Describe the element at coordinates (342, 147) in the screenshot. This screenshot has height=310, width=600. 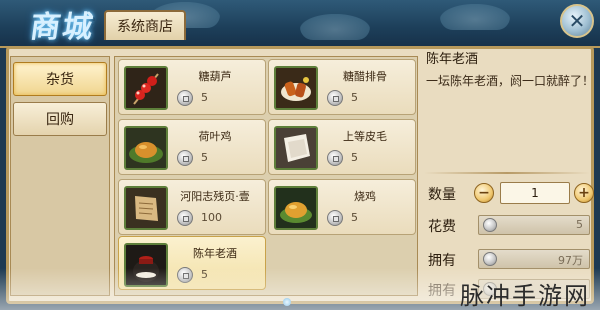
I see `shop-item: 上等皮毛 5` at that location.